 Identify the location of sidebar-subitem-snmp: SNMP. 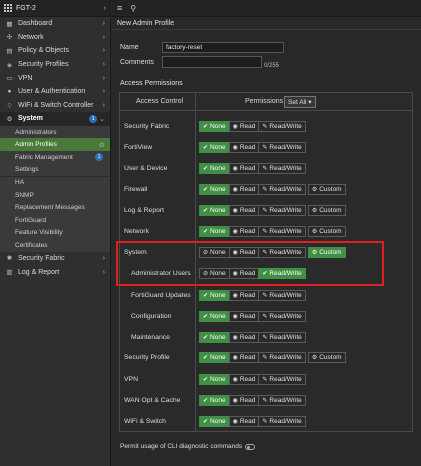
(55, 195).